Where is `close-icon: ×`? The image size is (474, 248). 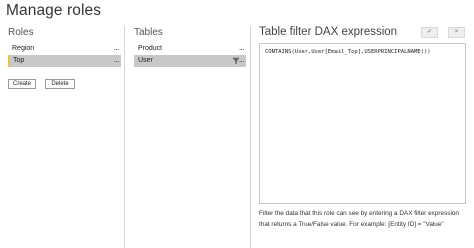
close-icon: × is located at coordinates (456, 32).